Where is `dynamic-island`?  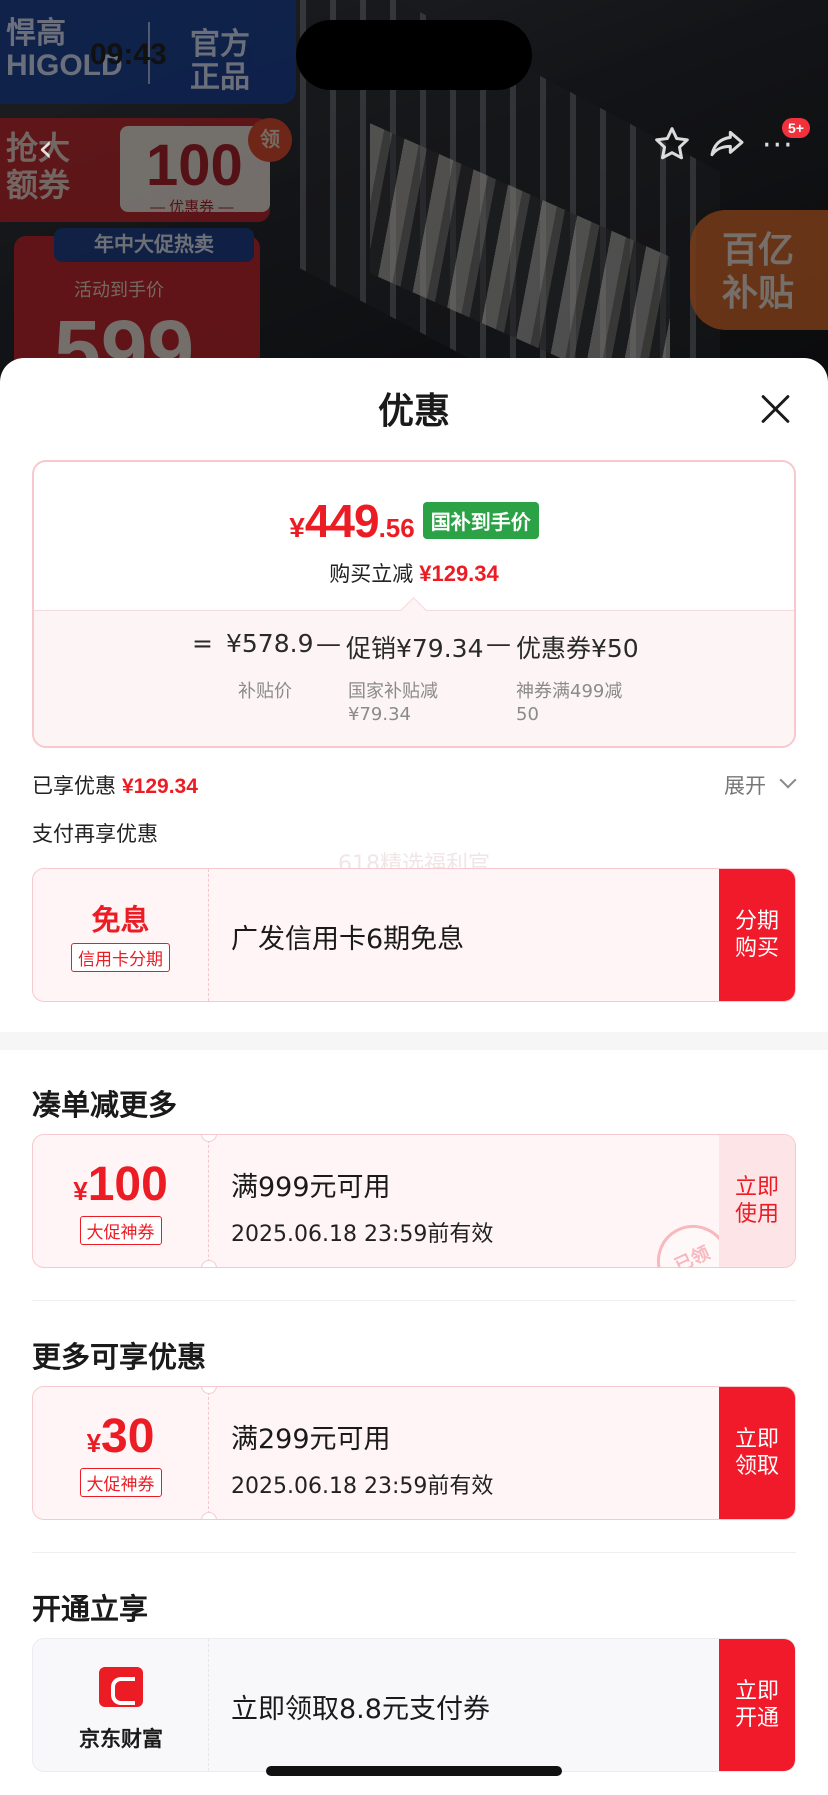
dynamic-island is located at coordinates (414, 55).